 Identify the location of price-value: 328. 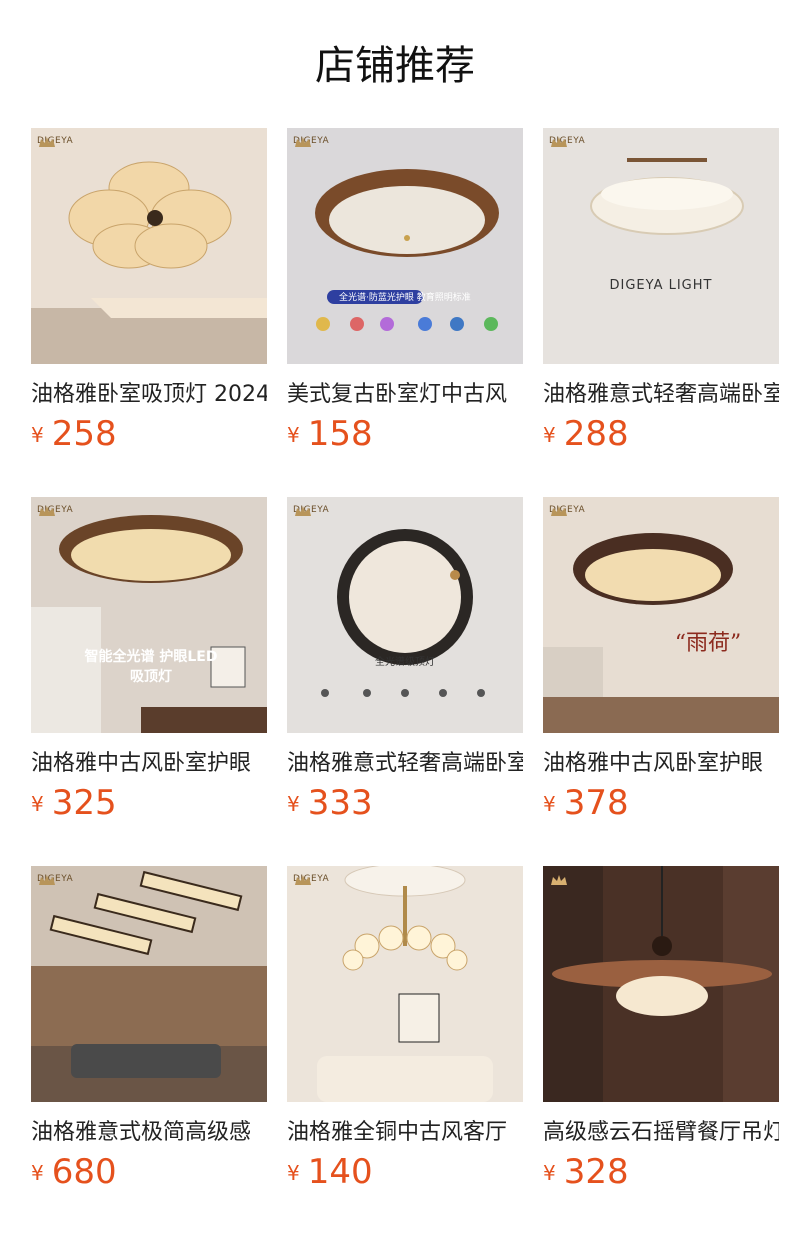
(596, 1172).